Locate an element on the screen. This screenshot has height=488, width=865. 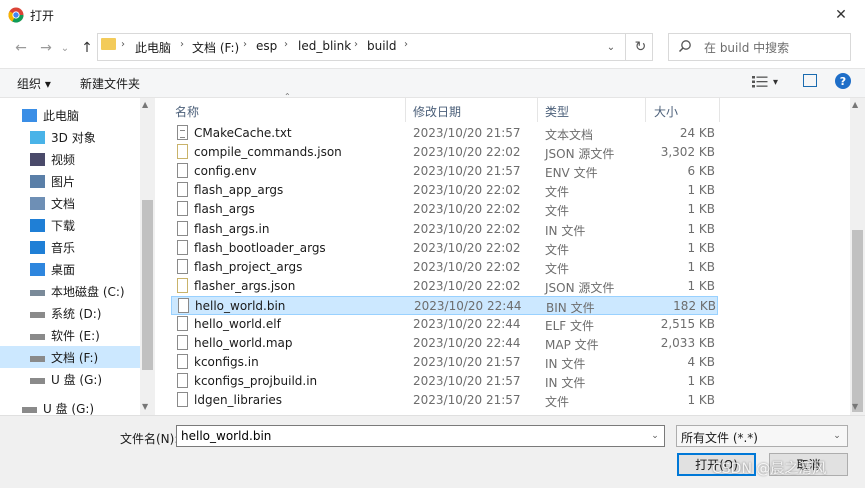
sidebar-item: 下载 is located at coordinates (52, 225).